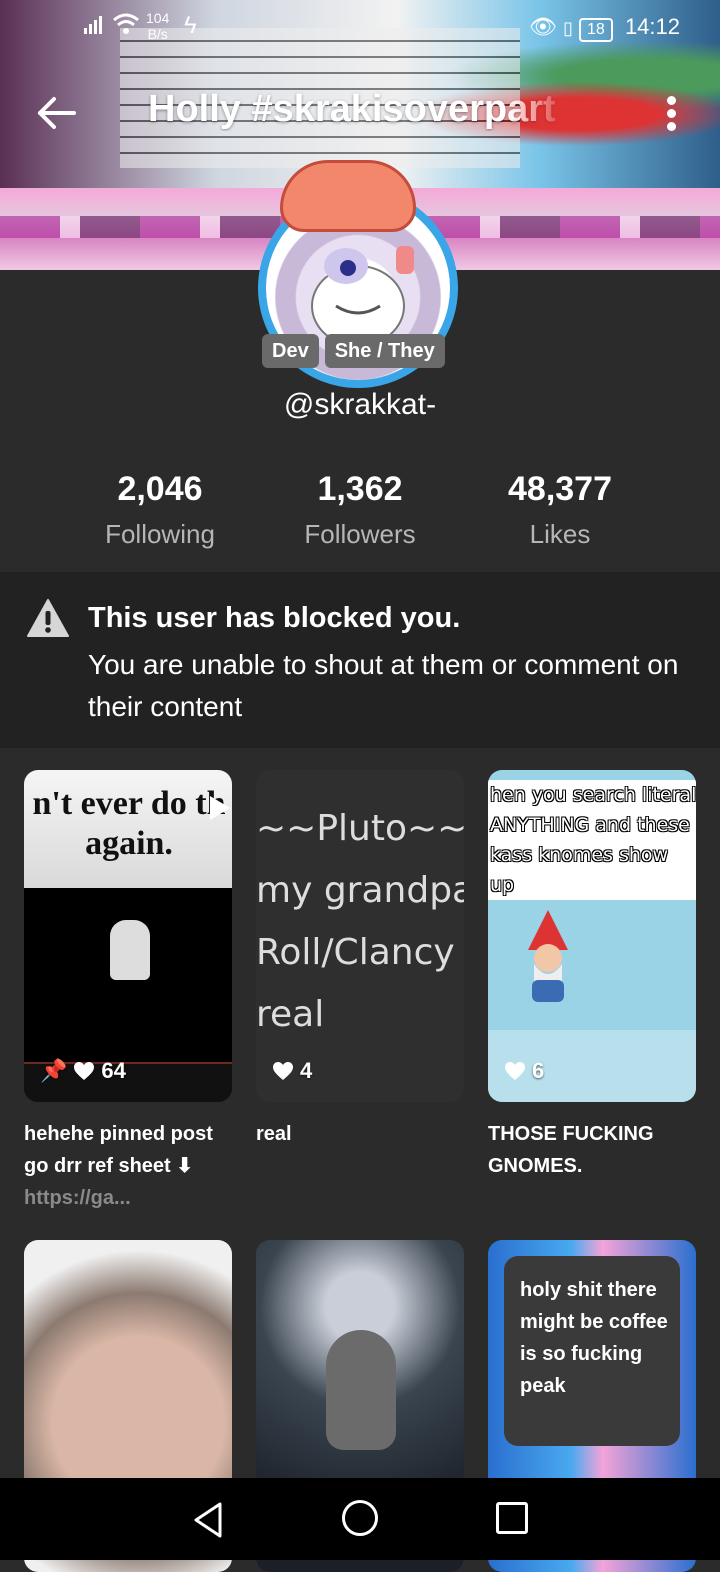  I want to click on back-button, so click(57, 113).